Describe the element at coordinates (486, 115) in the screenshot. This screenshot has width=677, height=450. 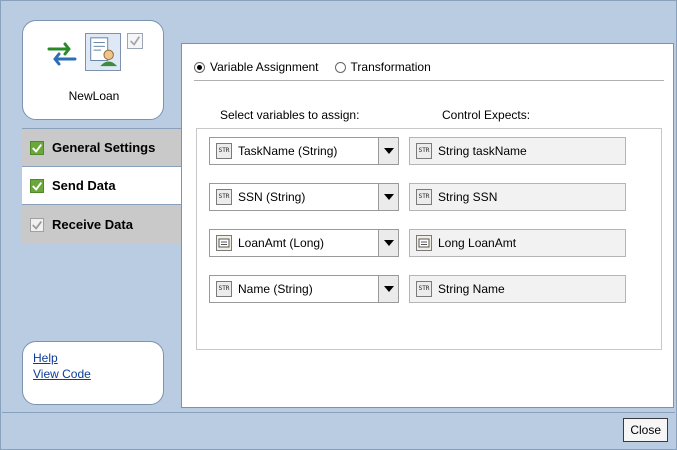
I see `control-expects-heading: Control Expects:` at that location.